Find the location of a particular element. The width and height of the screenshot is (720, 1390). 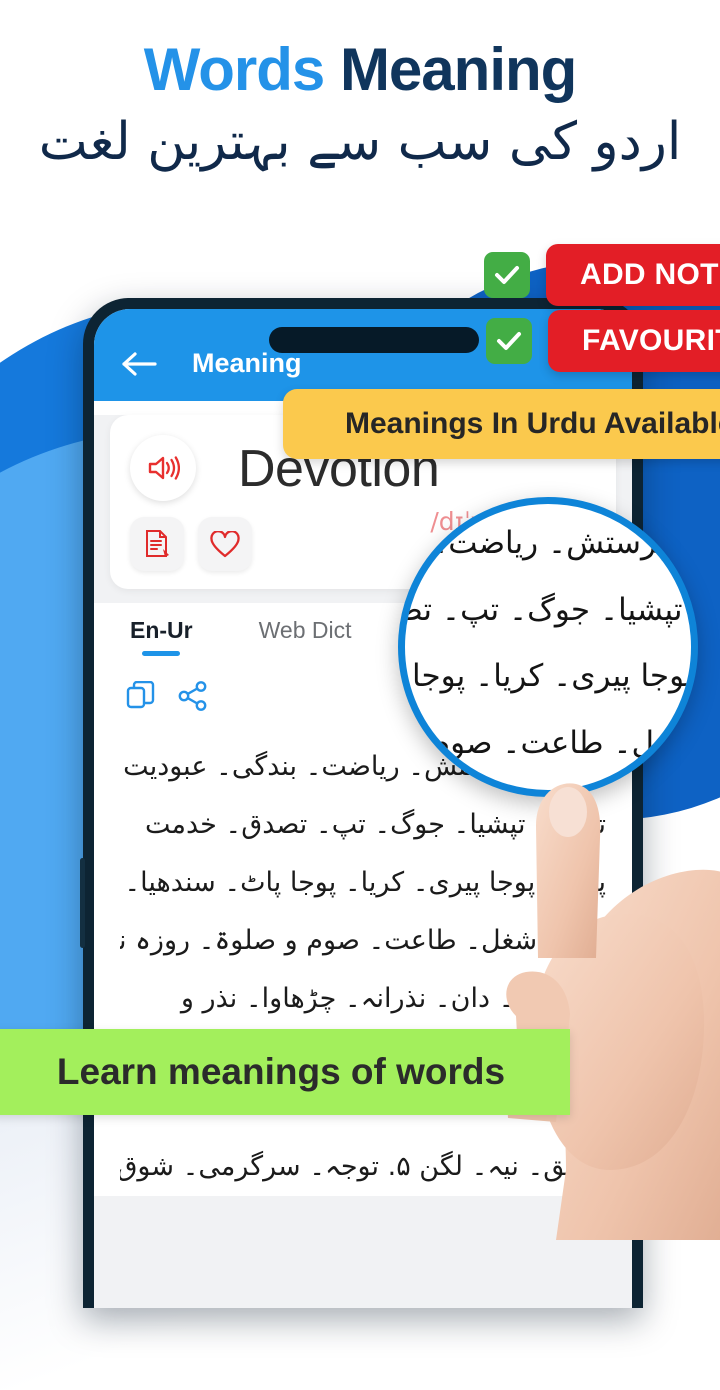

callout-learn-banner: Learn meanings of words is located at coordinates (285, 1072).